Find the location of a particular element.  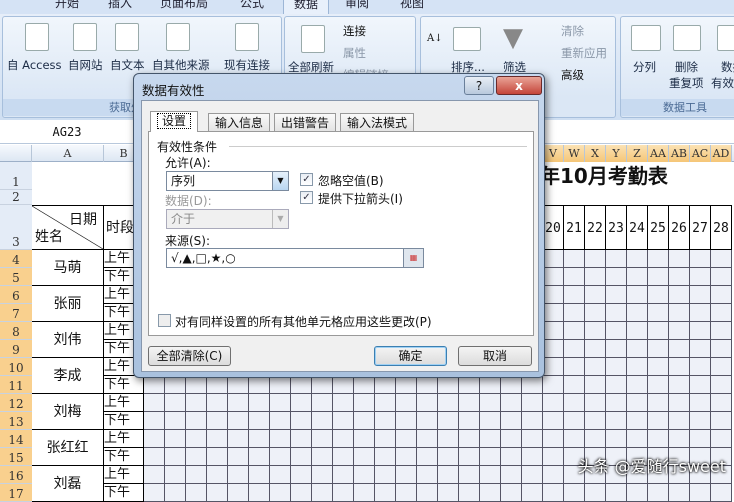

dropdown-checkbox: ✓ is located at coordinates (306, 197).